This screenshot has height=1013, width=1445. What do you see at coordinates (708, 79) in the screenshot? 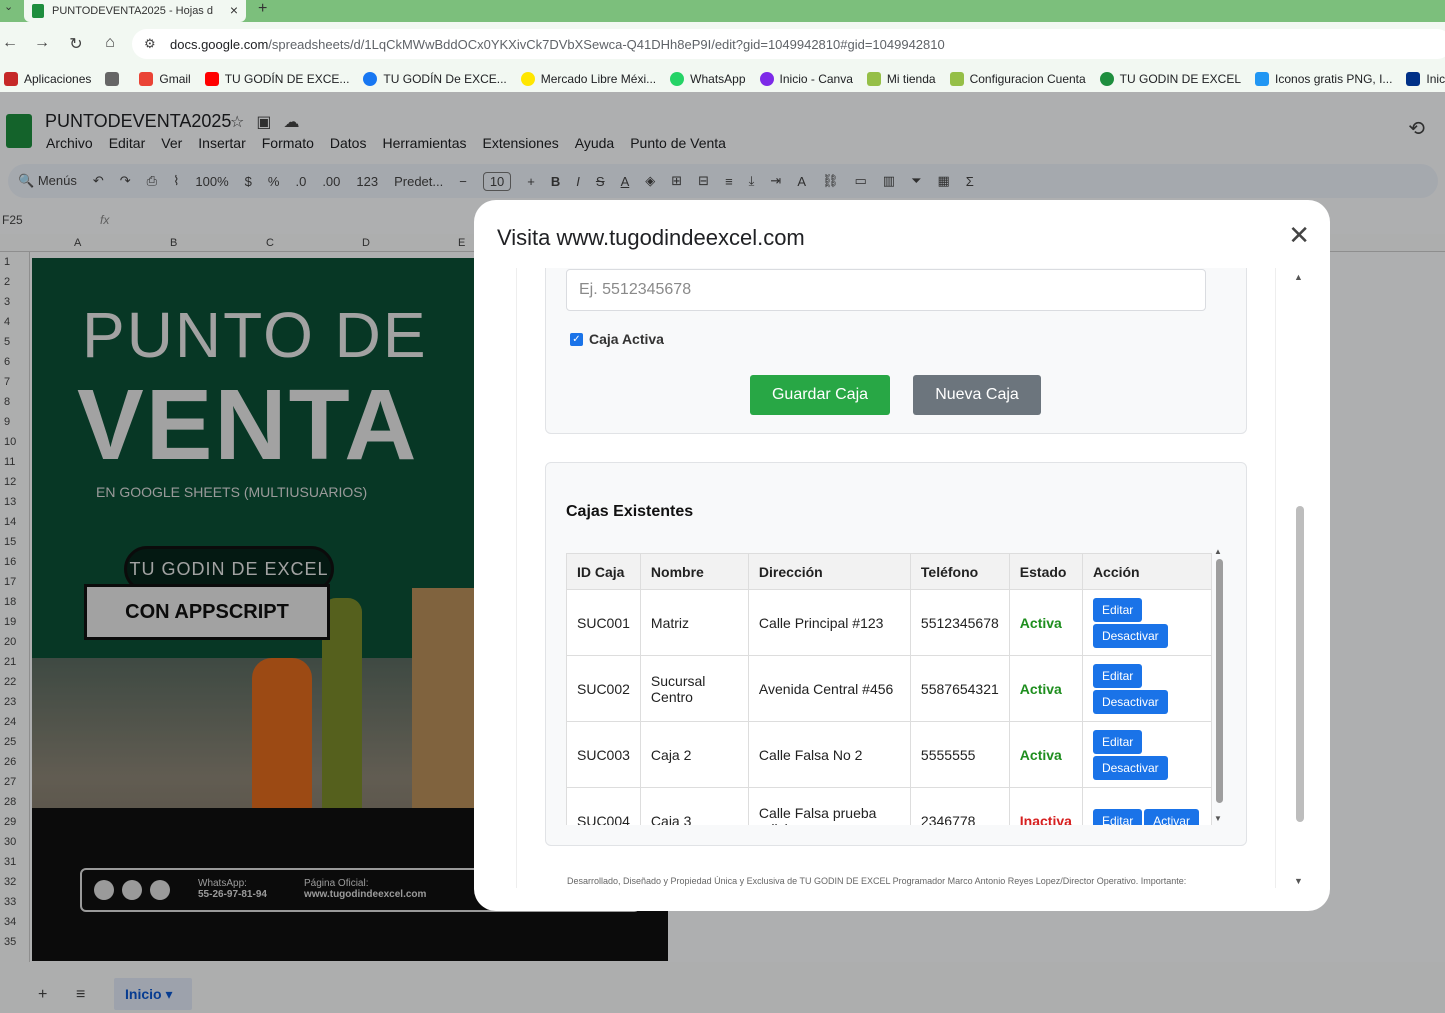
I see `bookmark-item: WhatsApp` at bounding box center [708, 79].